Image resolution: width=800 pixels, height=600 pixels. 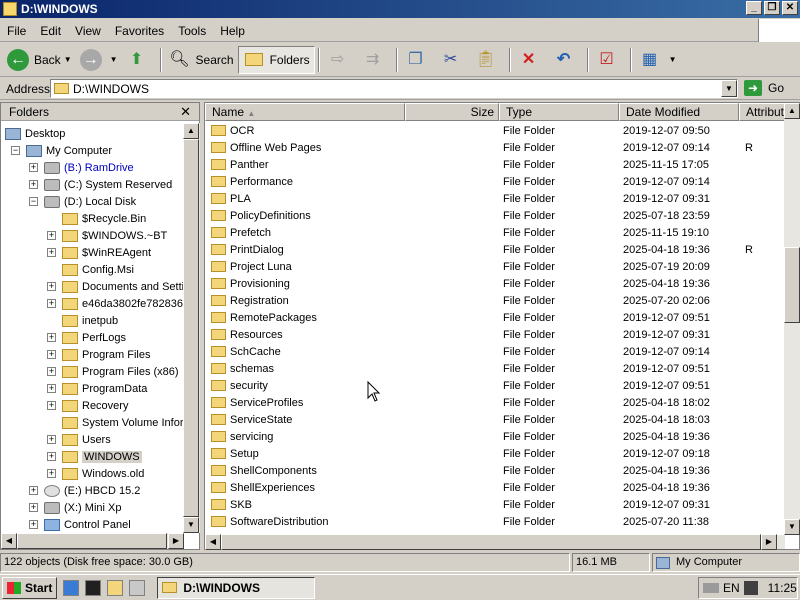 What do you see at coordinates (531, 60) in the screenshot?
I see `delete-button: ✕` at bounding box center [531, 60].